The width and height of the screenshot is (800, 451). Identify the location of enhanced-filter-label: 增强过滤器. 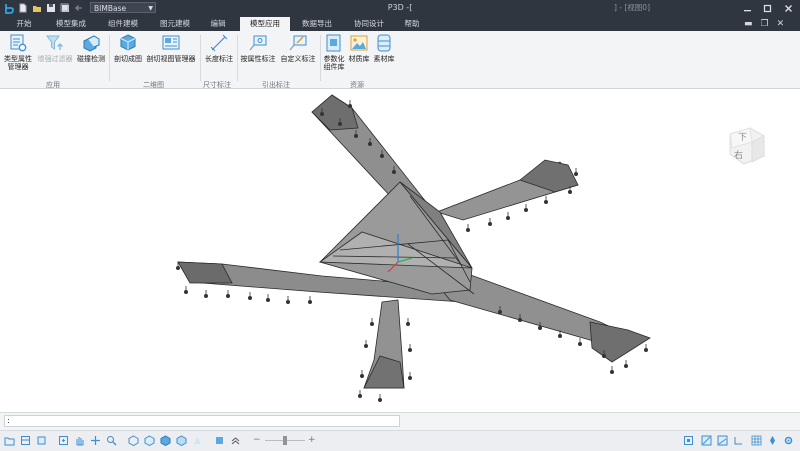
(55, 59).